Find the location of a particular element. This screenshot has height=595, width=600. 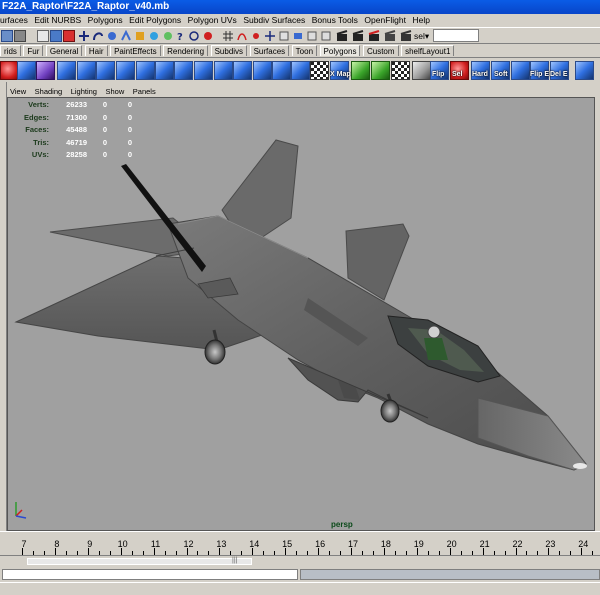

range-slider-bar is located at coordinates (139, 561).